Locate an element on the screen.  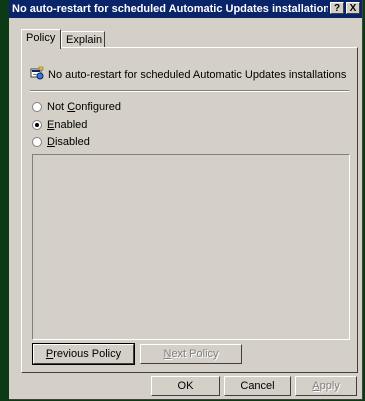
radio-not-configured-circle is located at coordinates (37, 107).